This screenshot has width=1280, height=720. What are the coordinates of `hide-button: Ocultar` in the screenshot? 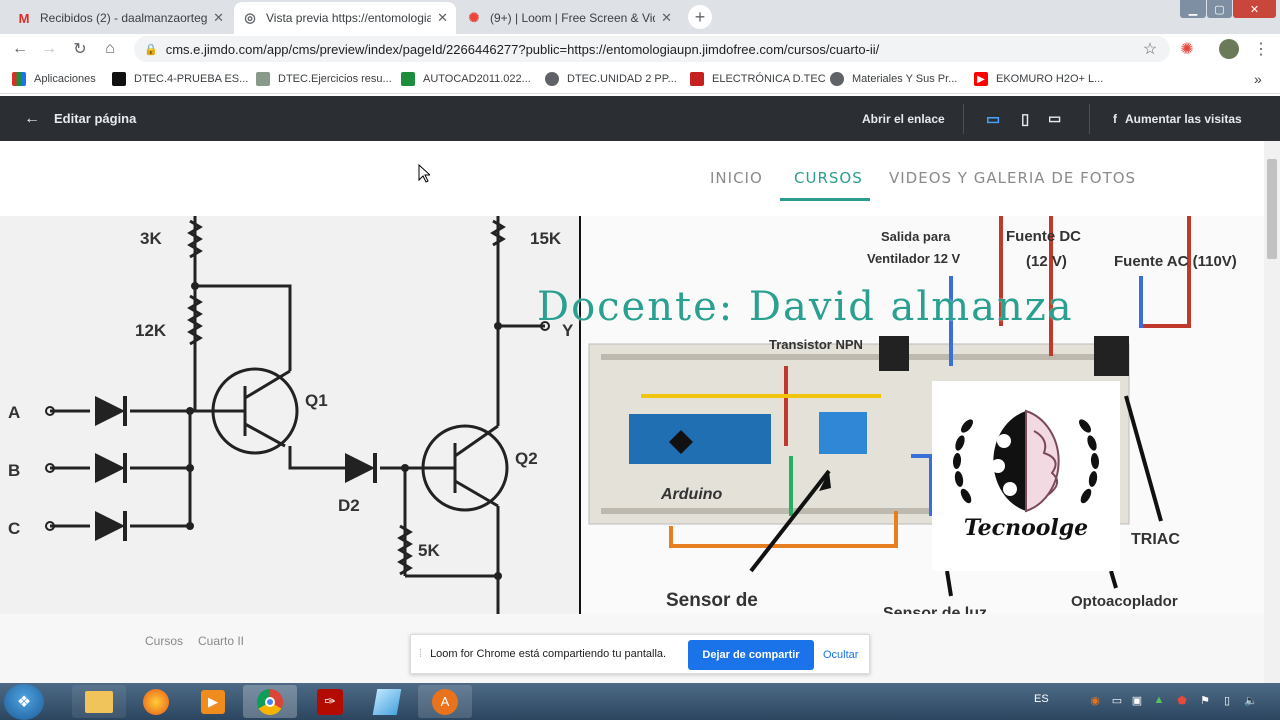 It's located at (840, 655).